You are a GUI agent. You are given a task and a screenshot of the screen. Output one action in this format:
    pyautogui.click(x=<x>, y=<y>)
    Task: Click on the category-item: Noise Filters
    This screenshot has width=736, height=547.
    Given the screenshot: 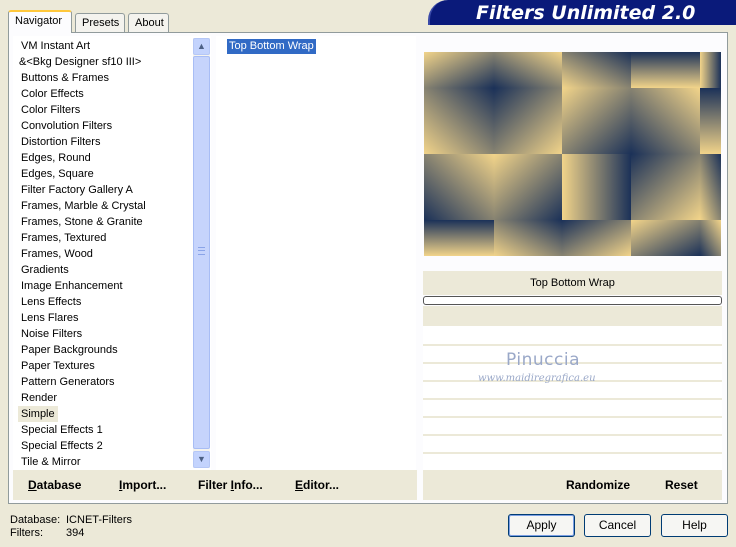 What is the action you would take?
    pyautogui.click(x=51, y=334)
    